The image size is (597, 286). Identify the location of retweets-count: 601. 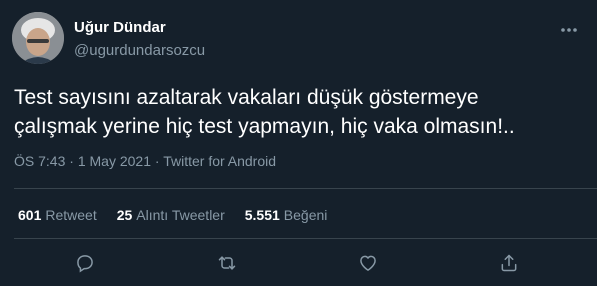
(30, 215).